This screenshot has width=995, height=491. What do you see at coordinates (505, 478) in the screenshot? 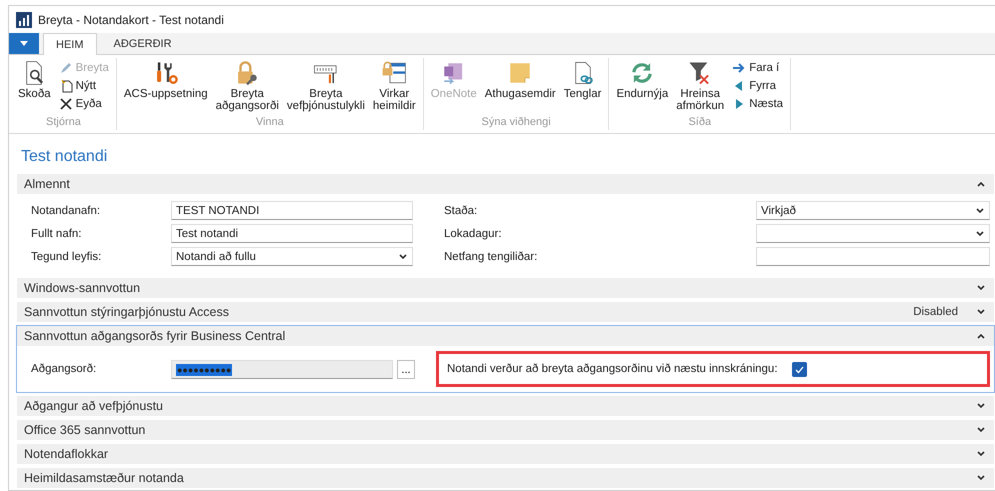
I see `section-header: Heimildasamstæður notanda` at bounding box center [505, 478].